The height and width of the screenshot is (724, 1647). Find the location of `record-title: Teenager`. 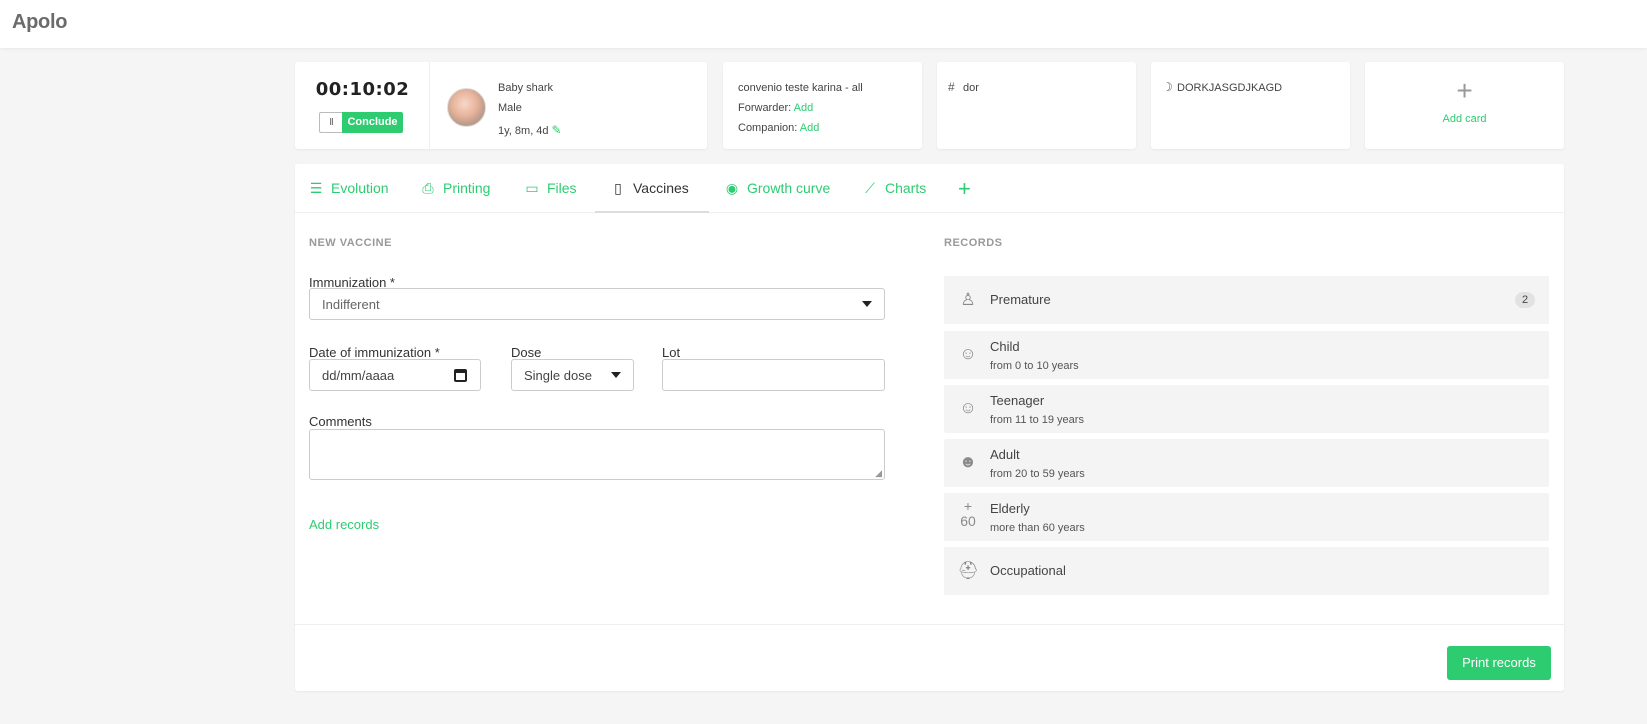

record-title: Teenager is located at coordinates (1017, 400).